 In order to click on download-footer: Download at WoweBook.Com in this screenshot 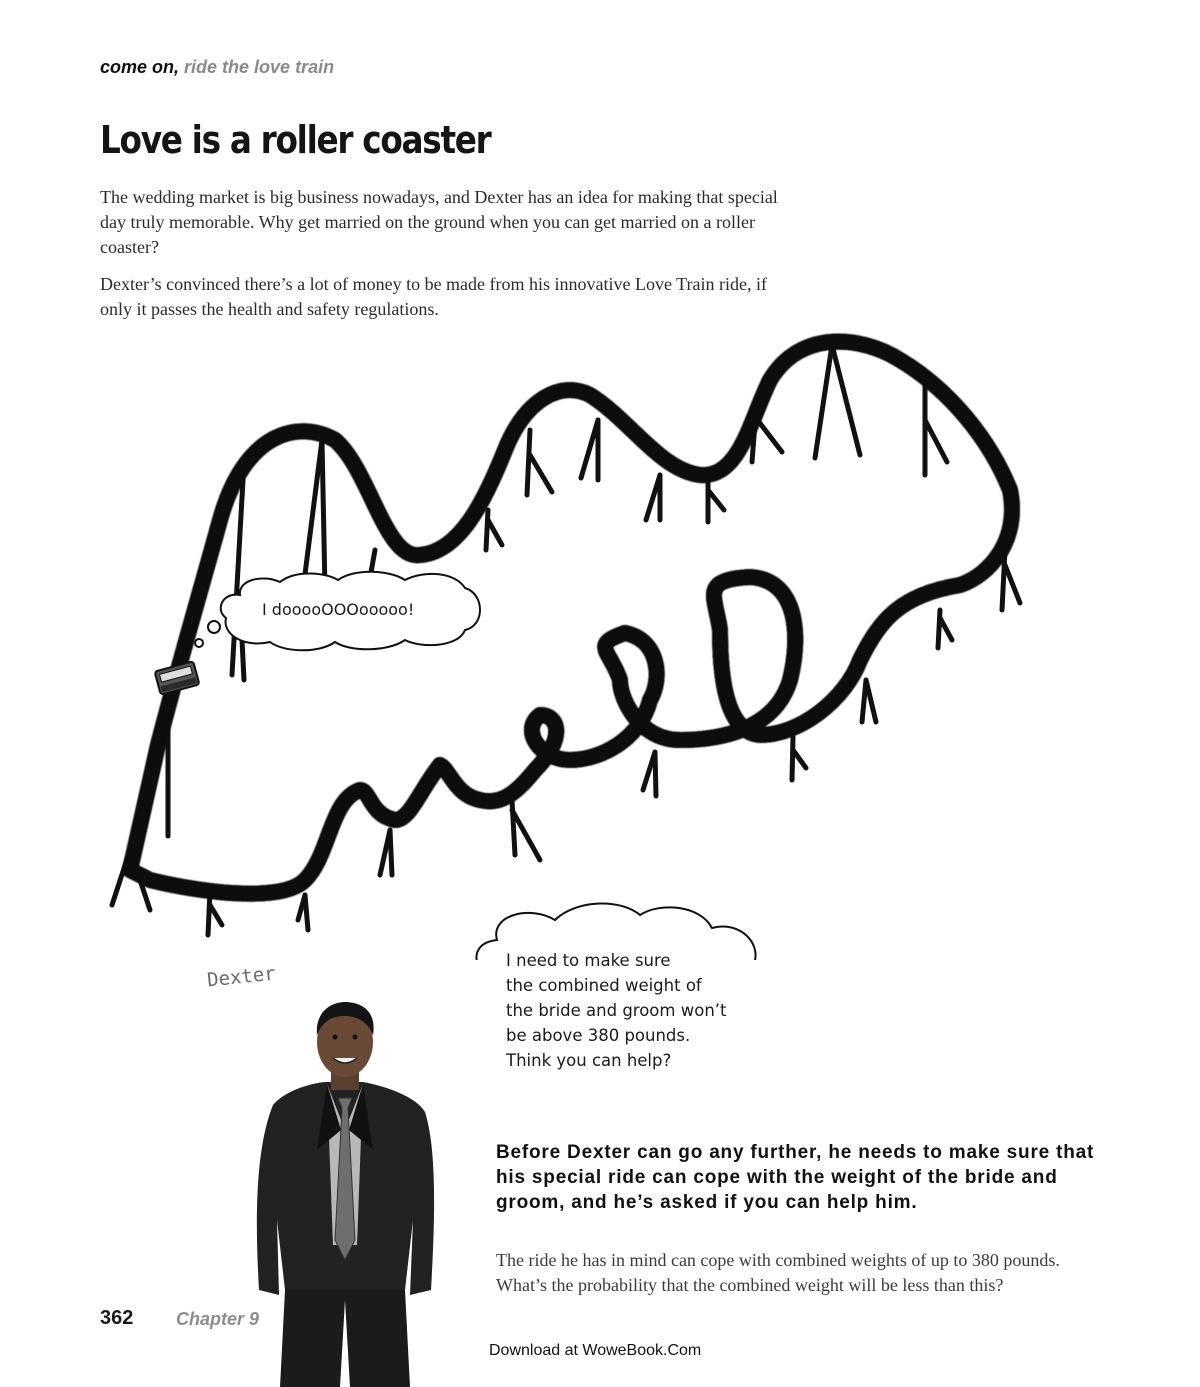, I will do `click(595, 1350)`.